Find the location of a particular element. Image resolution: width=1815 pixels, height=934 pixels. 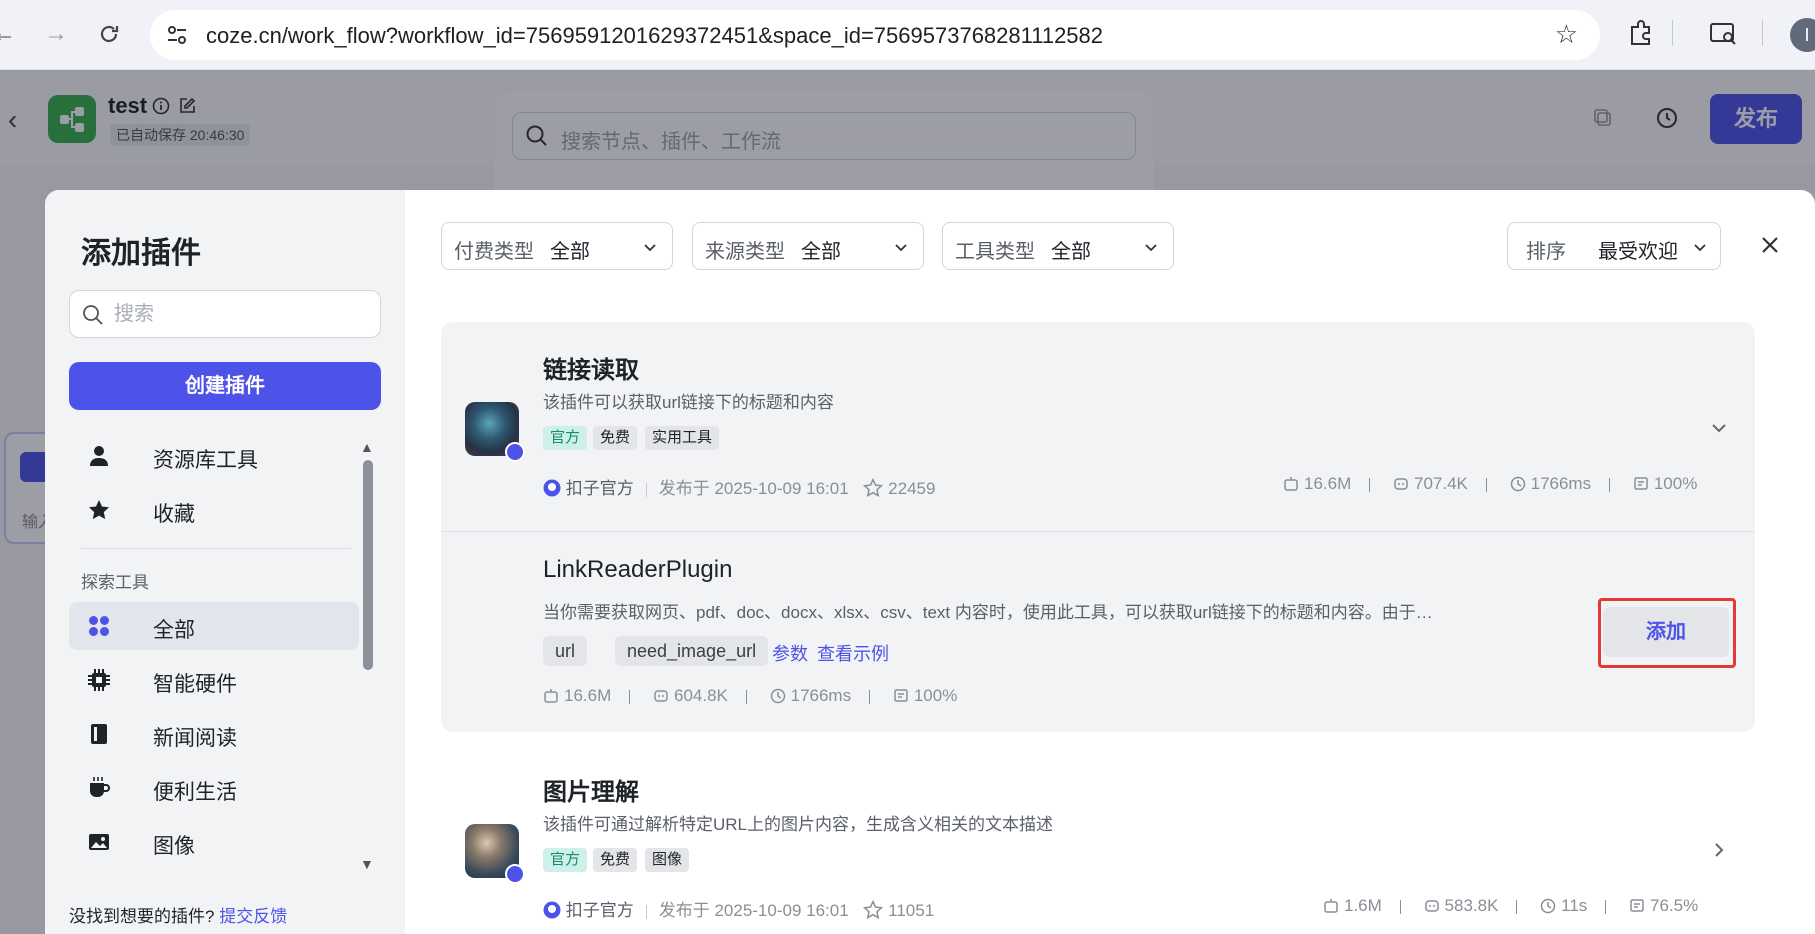

feedback-link: 提交反馈 is located at coordinates (253, 916).